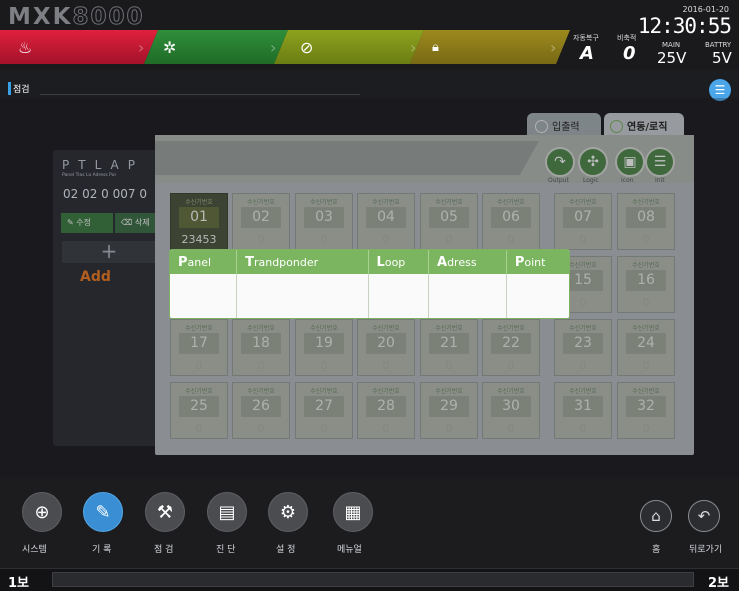 The height and width of the screenshot is (591, 739). Describe the element at coordinates (671, 45) in the screenshot. I see `main-label: MAIN` at that location.